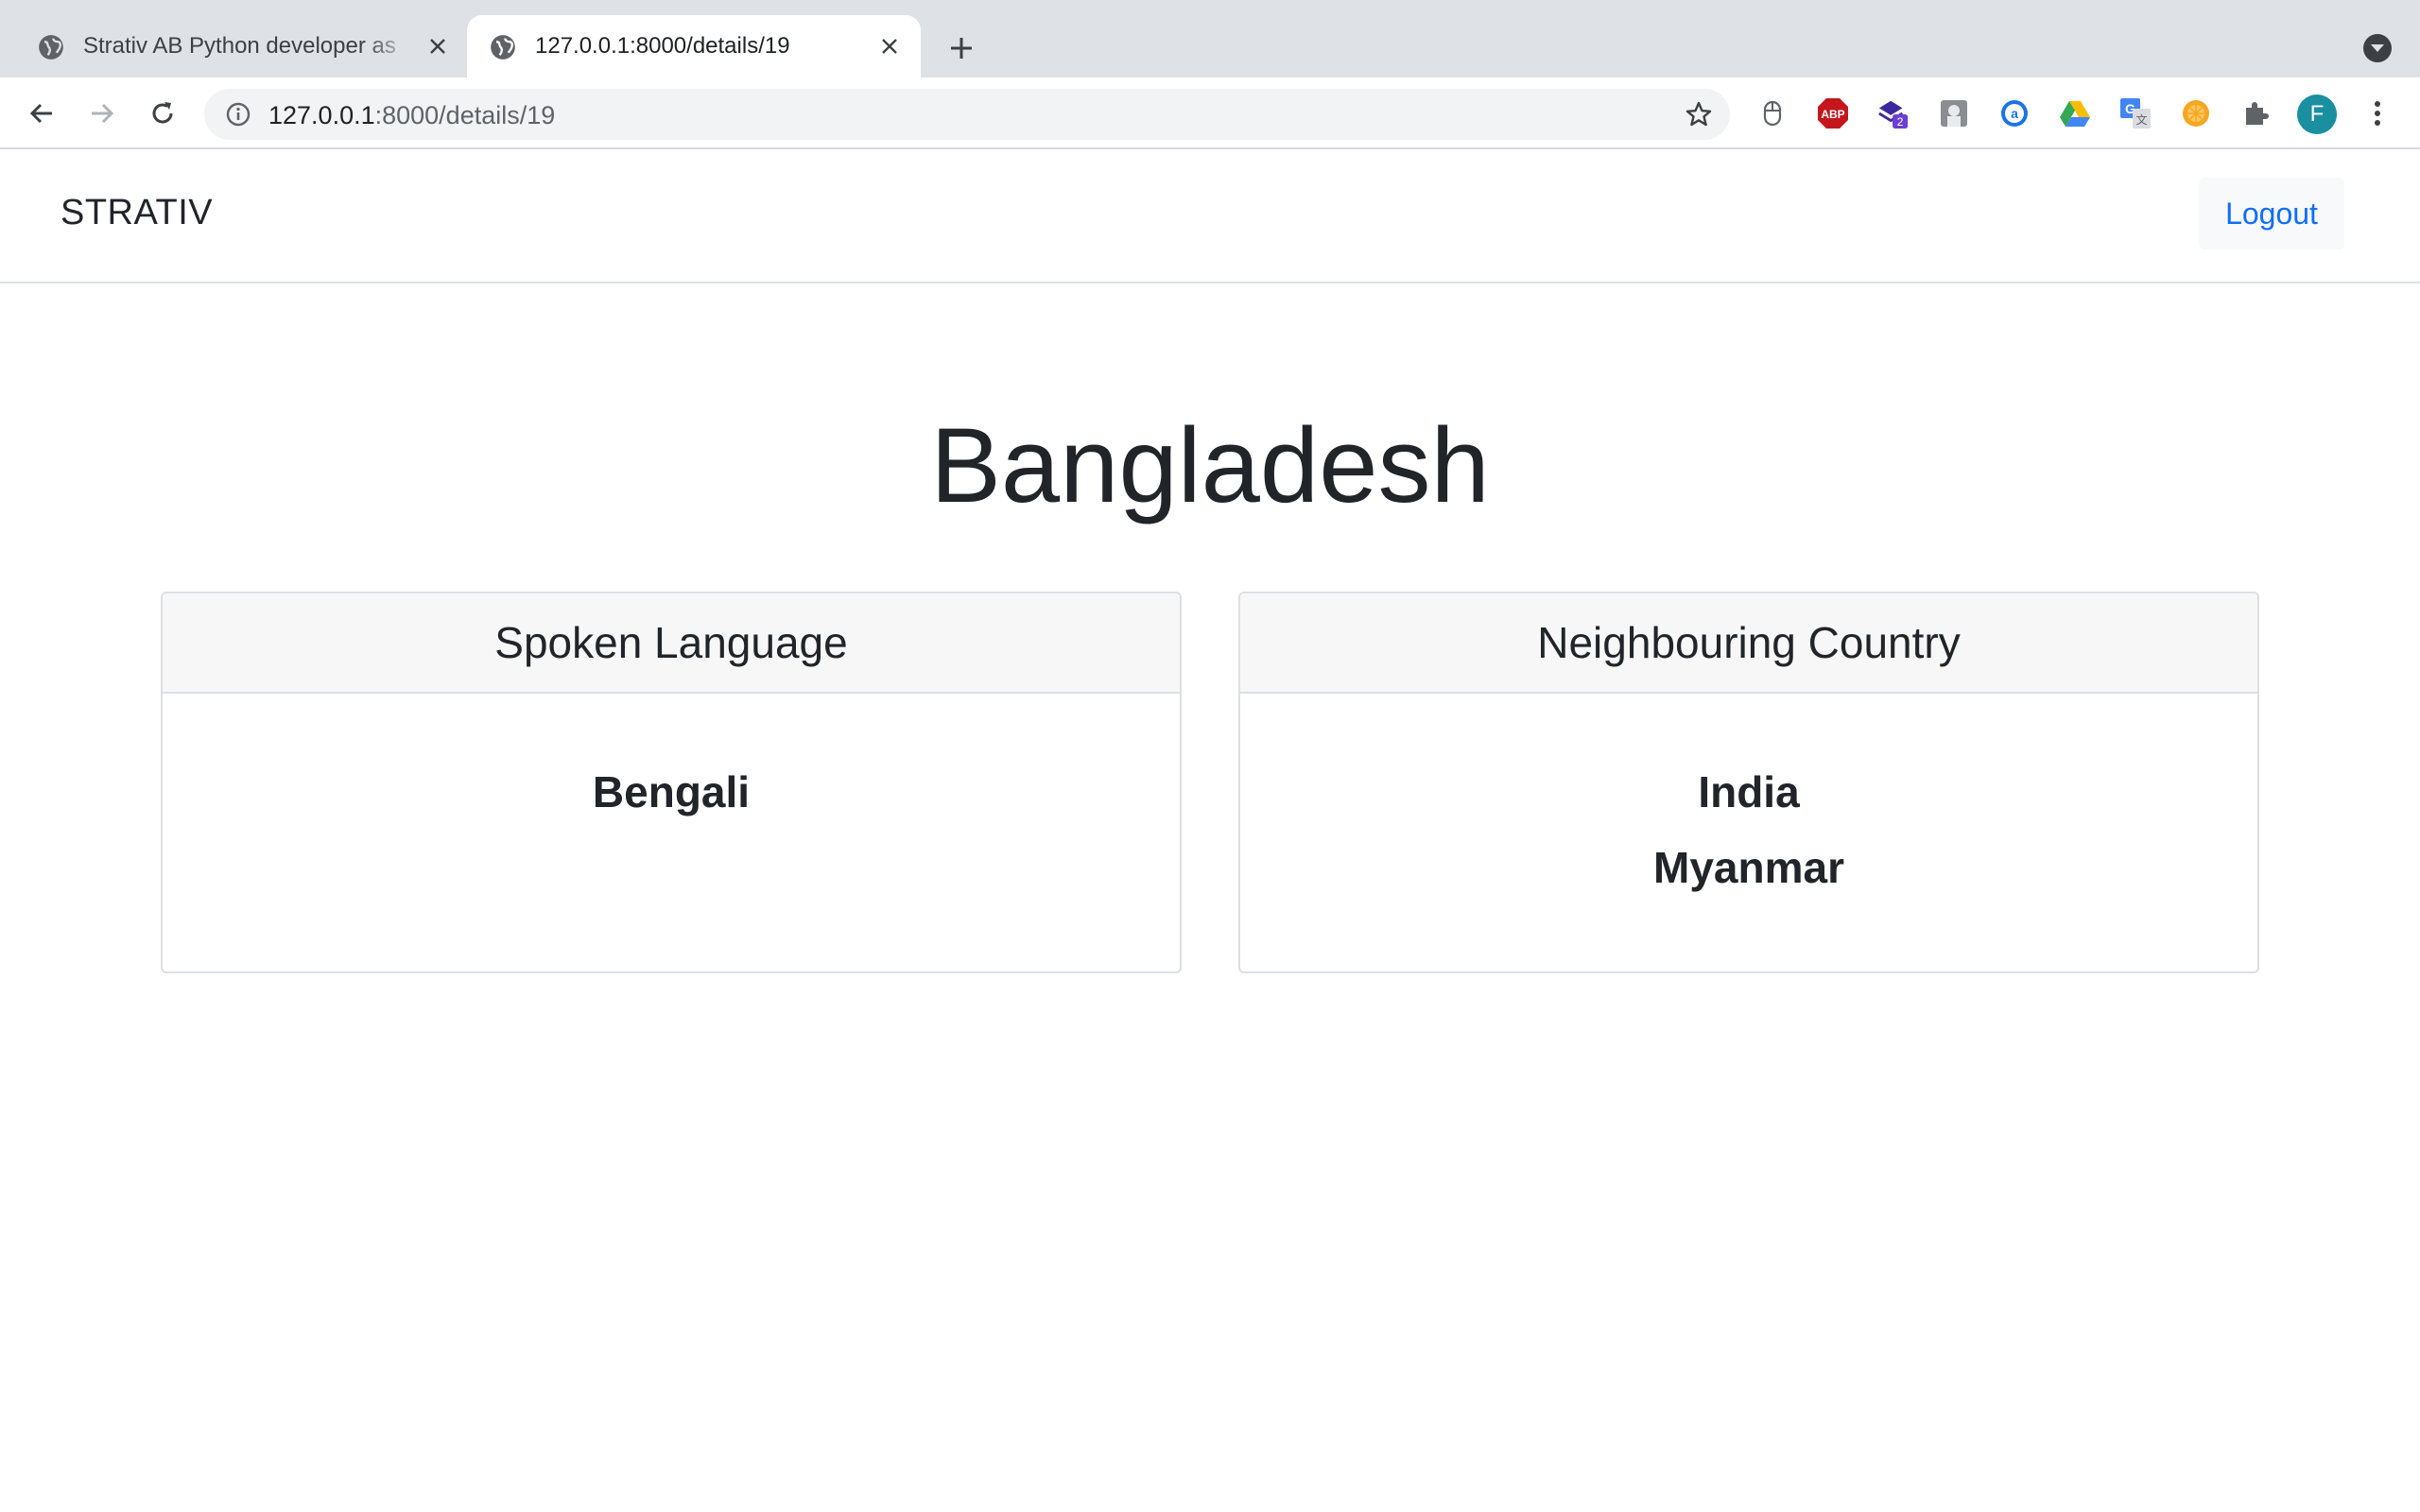 The height and width of the screenshot is (1512, 2420). What do you see at coordinates (321, 115) in the screenshot?
I see `url-host: 127.0.0.1` at bounding box center [321, 115].